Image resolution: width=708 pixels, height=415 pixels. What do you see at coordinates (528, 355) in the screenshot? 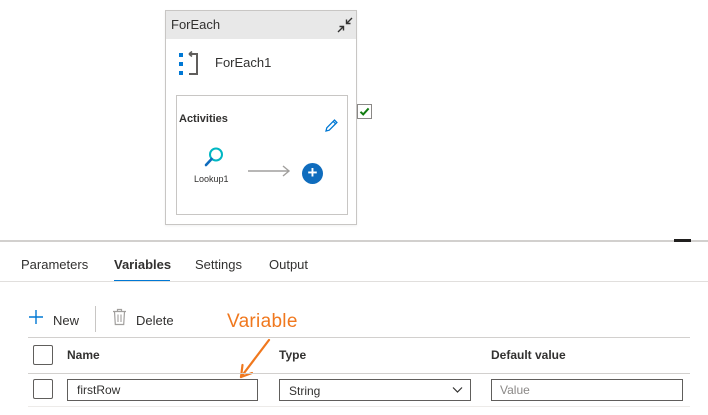
I see `column-header-default-value: Default value` at bounding box center [528, 355].